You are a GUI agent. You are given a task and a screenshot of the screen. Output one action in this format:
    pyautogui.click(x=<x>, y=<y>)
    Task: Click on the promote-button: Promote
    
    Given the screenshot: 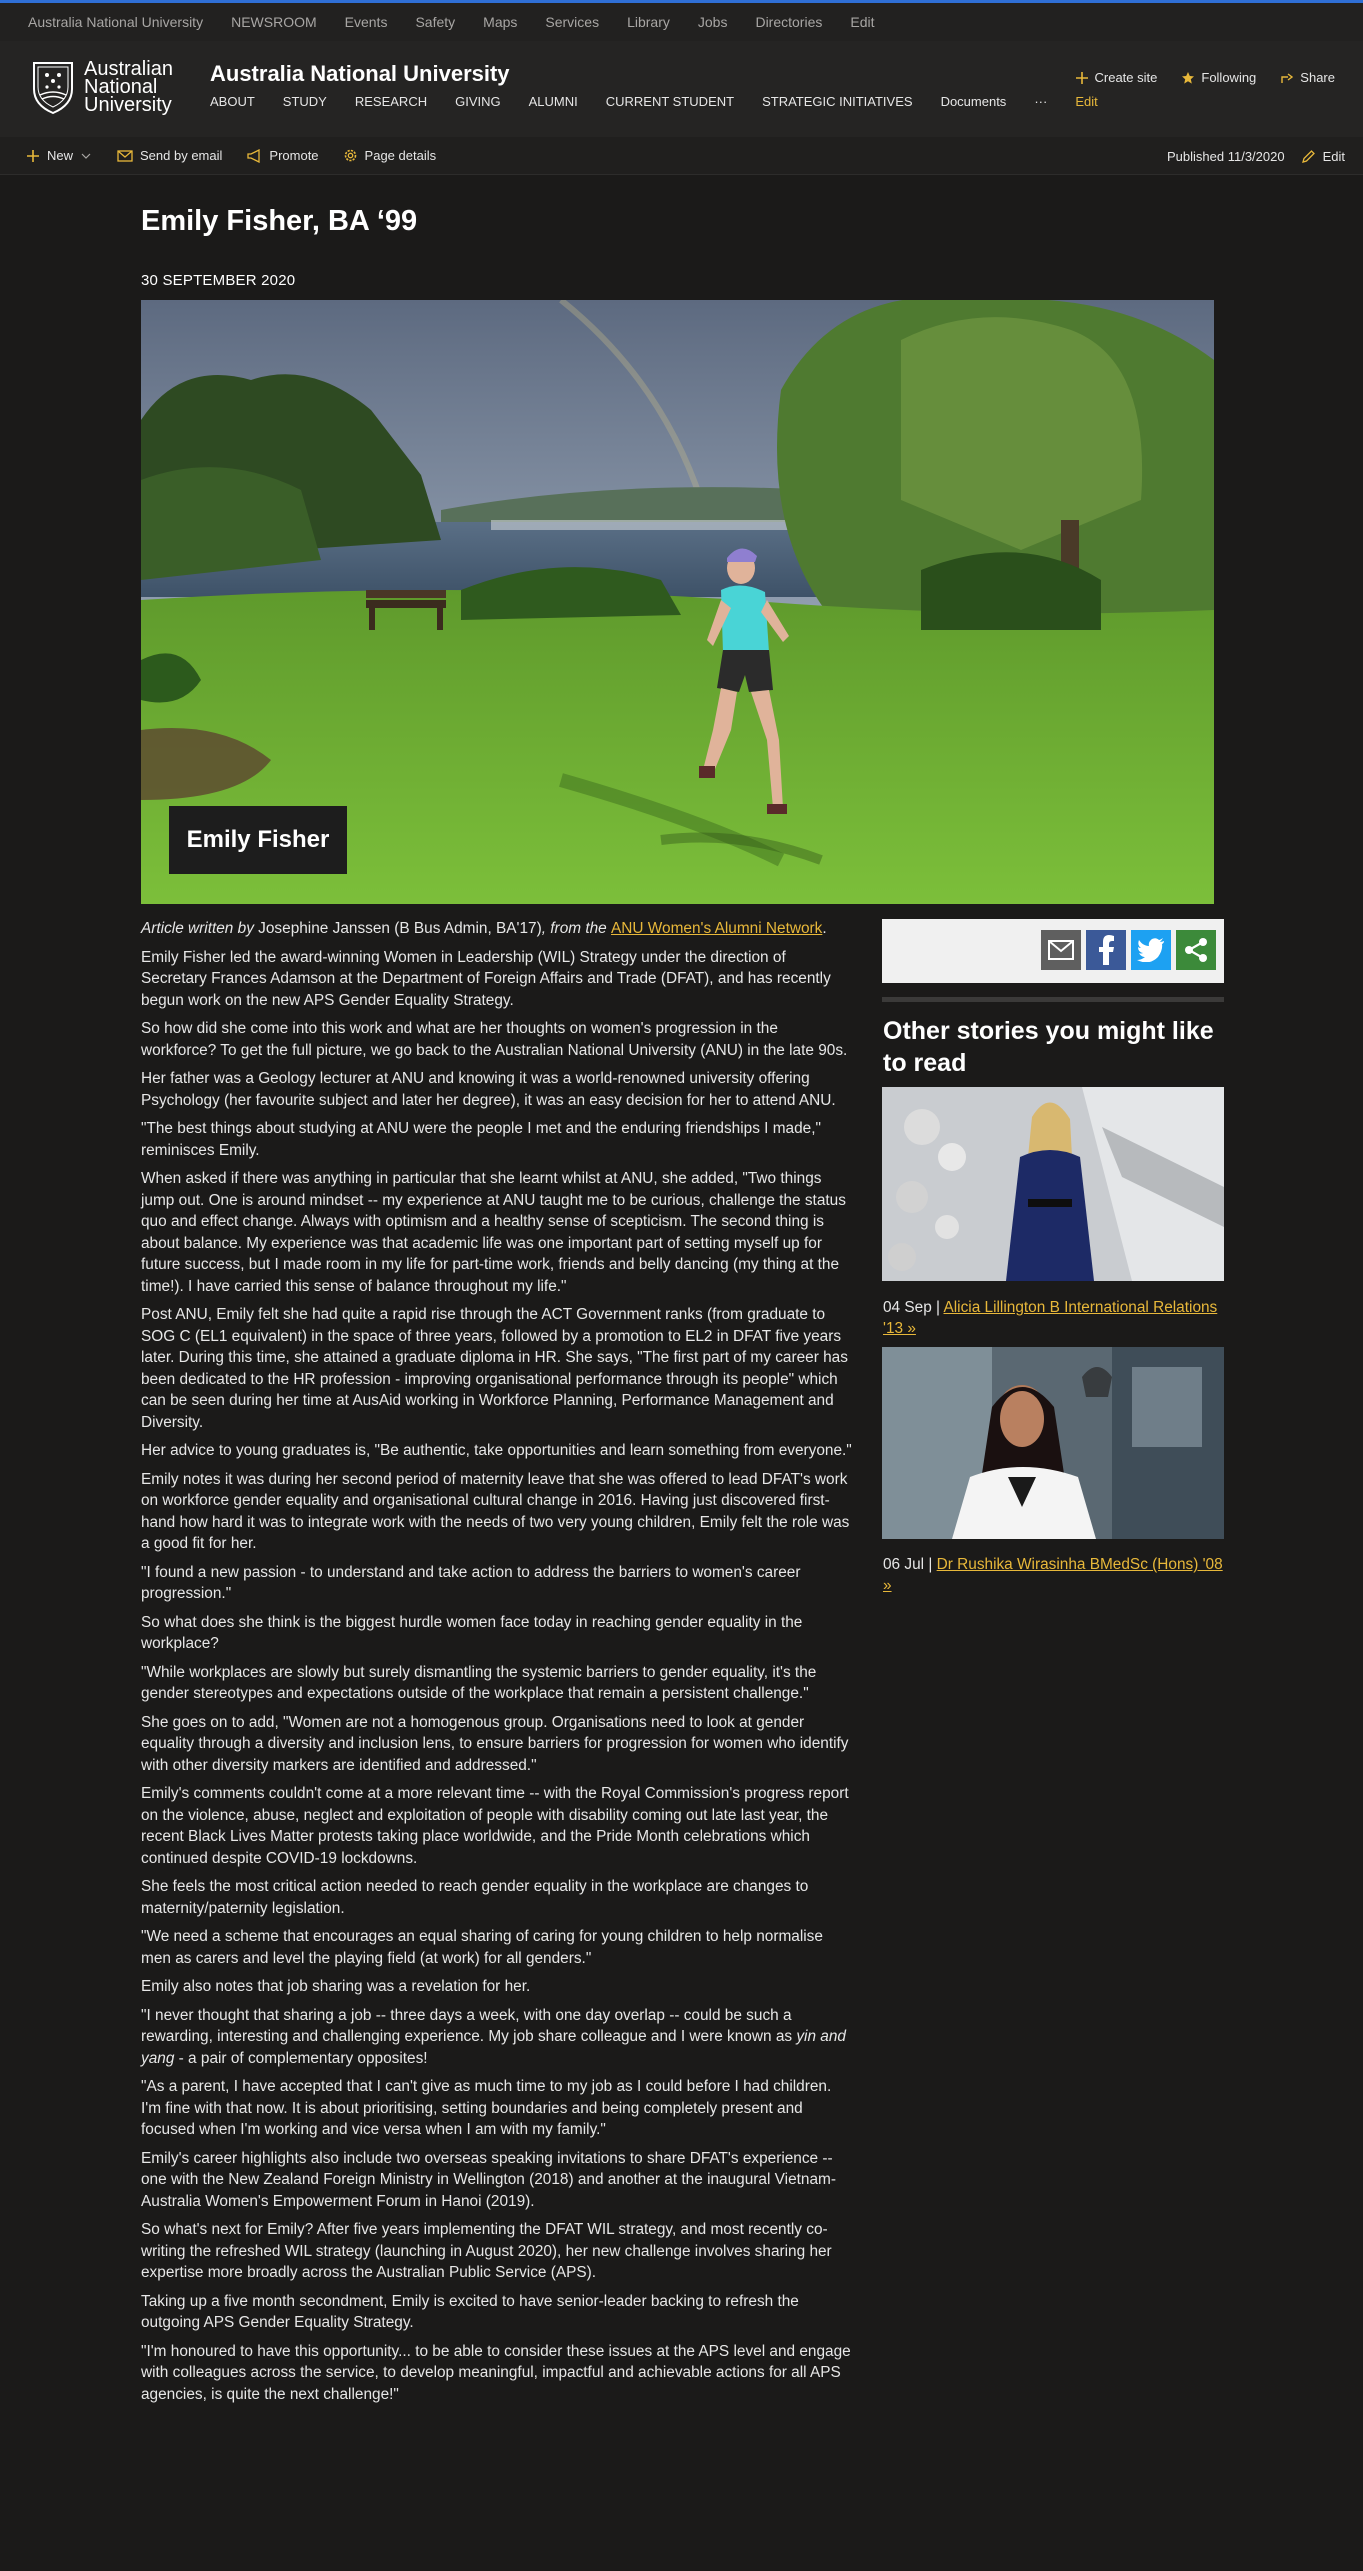 What is the action you would take?
    pyautogui.click(x=282, y=155)
    